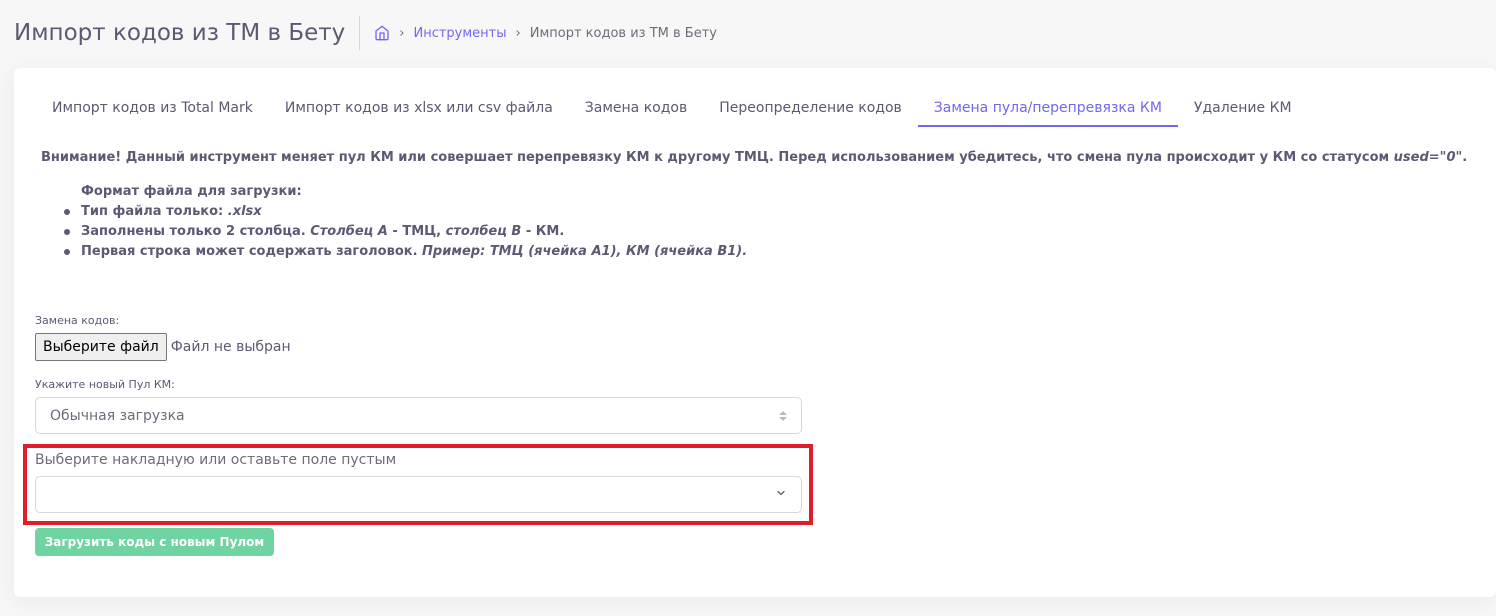  I want to click on file-input: Выберите файл Файл не выбран, so click(163, 347).